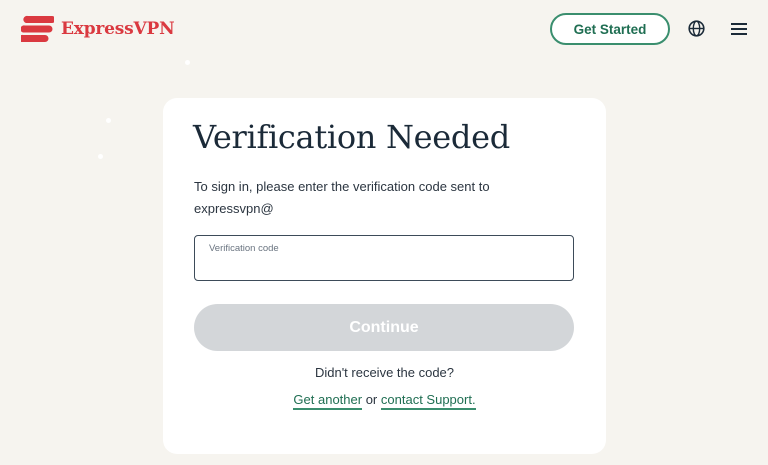 The width and height of the screenshot is (768, 465). What do you see at coordinates (739, 29) in the screenshot?
I see `hamburger-menu-icon` at bounding box center [739, 29].